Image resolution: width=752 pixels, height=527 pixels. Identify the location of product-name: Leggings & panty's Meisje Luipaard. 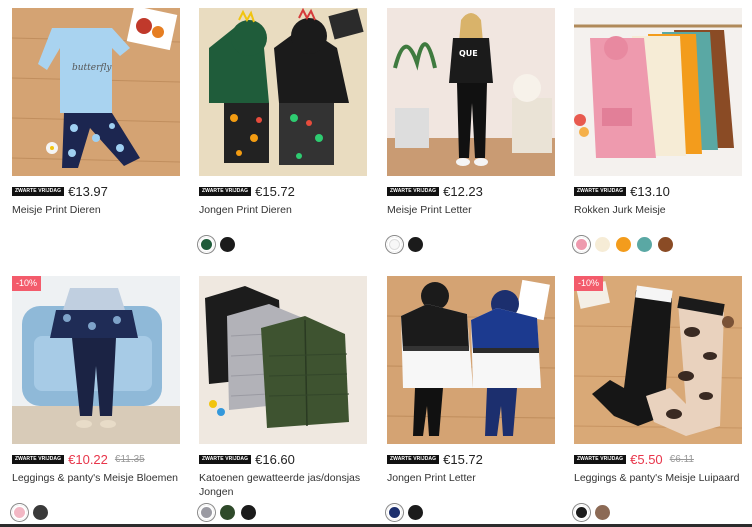
(658, 478).